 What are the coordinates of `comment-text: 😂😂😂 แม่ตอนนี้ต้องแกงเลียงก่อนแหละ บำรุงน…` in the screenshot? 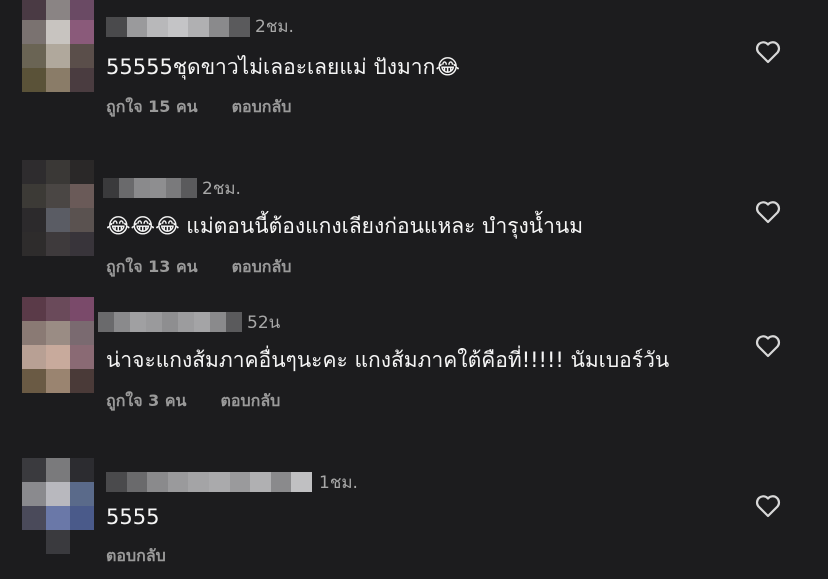 It's located at (345, 226).